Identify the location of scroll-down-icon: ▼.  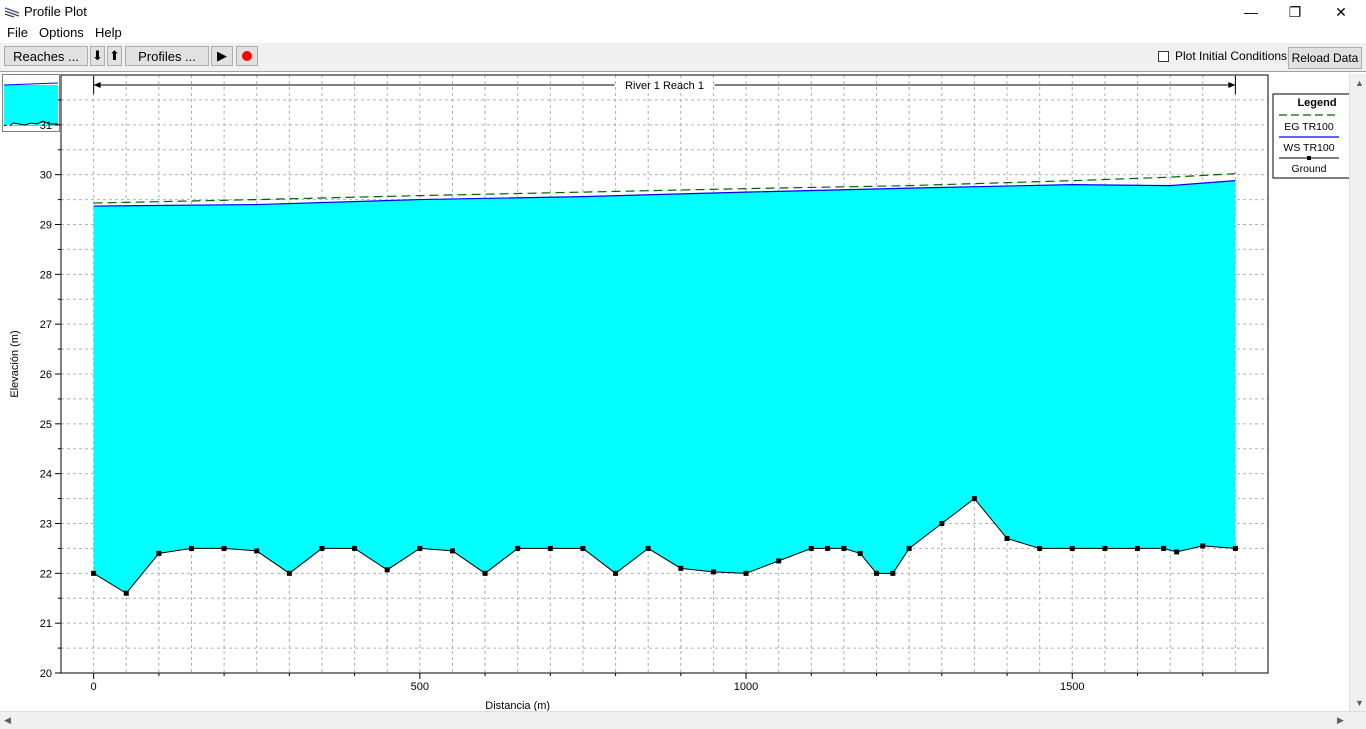
(1359, 703).